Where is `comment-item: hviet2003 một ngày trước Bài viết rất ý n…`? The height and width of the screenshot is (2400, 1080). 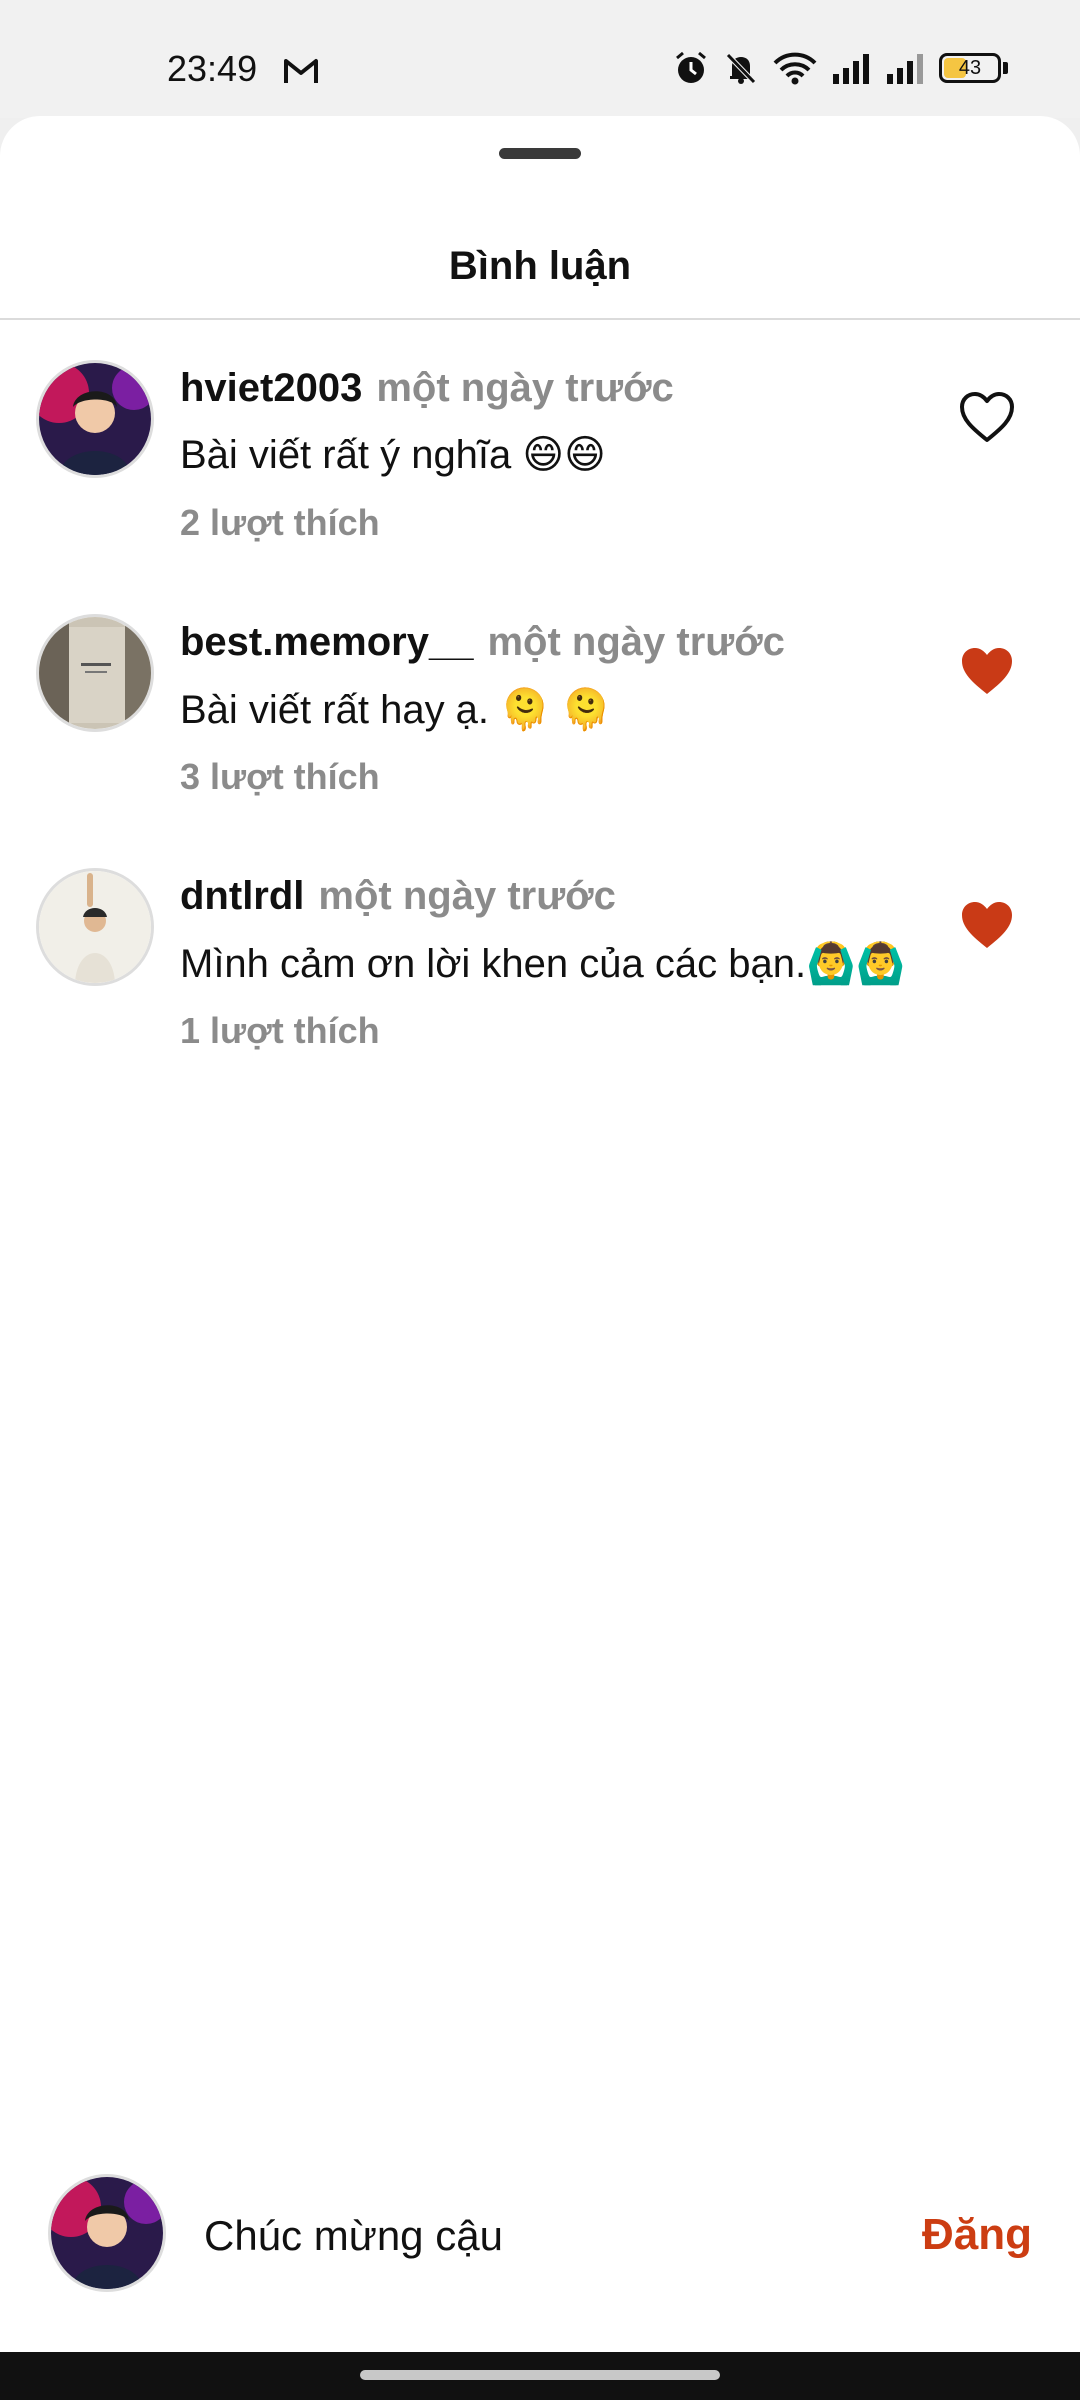
comment-item: hviet2003 một ngày trước Bài viết rất ý n… is located at coordinates (540, 453).